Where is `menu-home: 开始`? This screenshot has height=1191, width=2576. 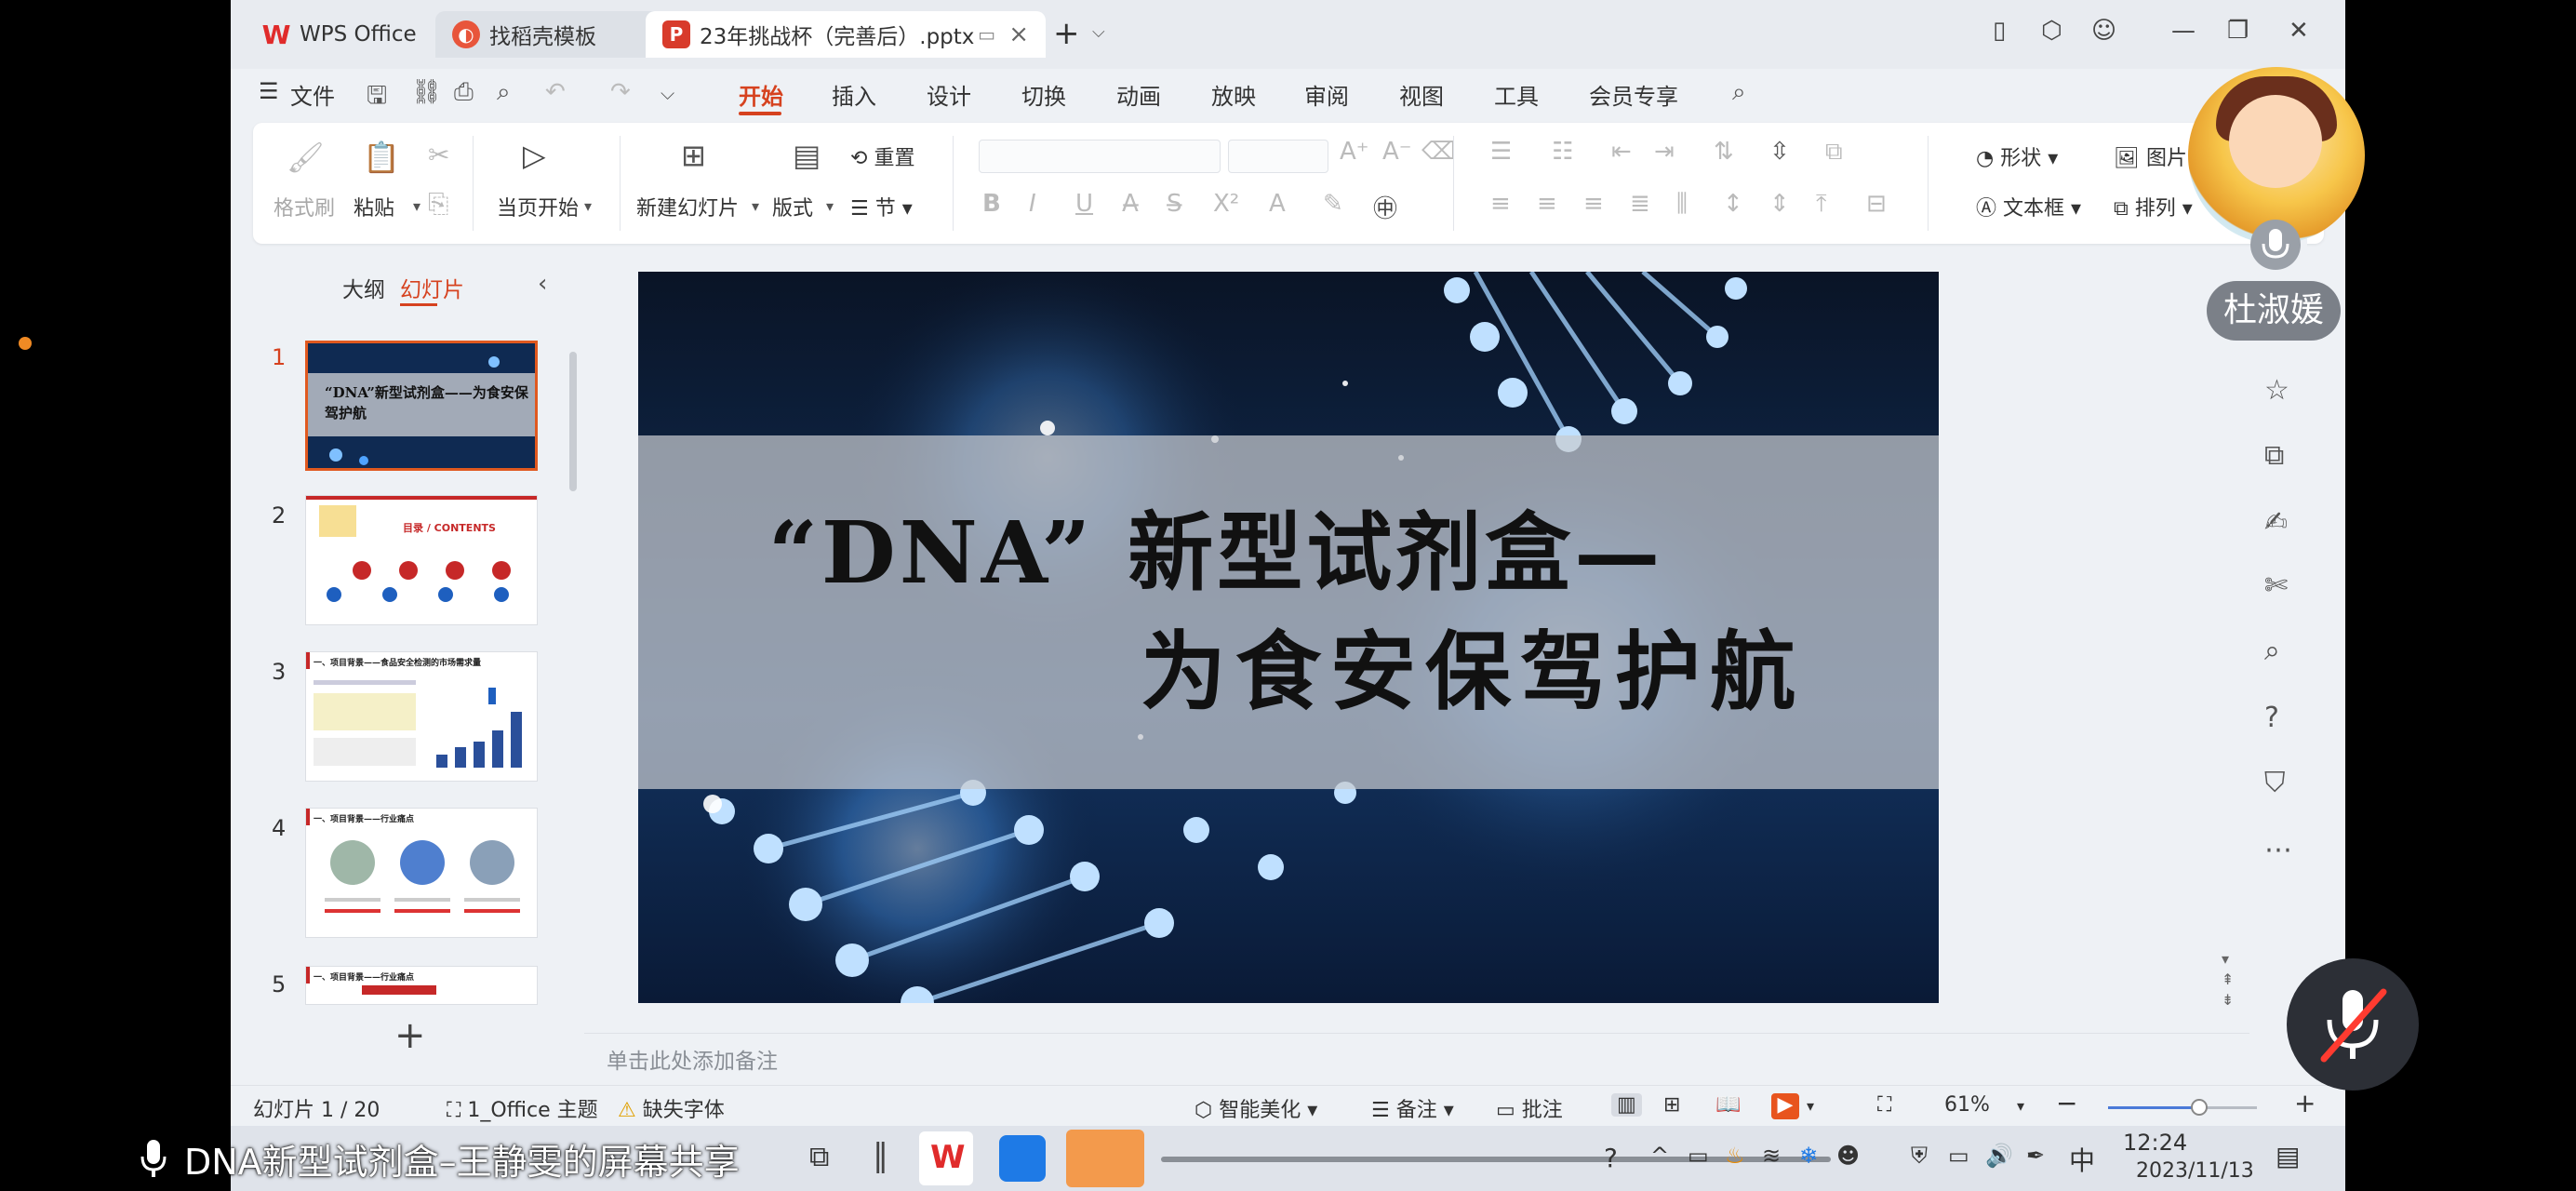 menu-home: 开始 is located at coordinates (761, 94).